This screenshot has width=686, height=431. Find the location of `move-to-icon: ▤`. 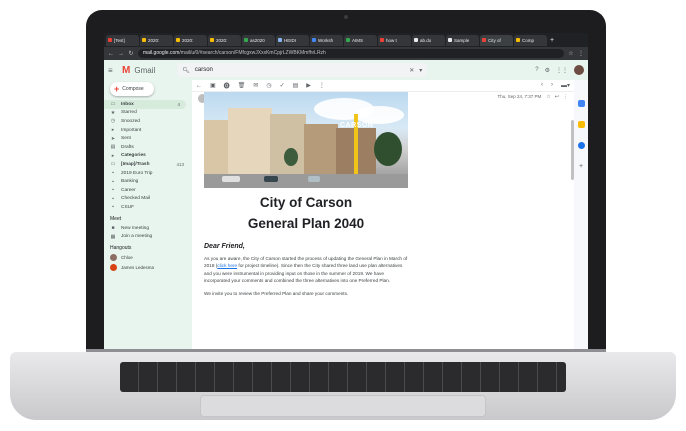

move-to-icon: ▤ is located at coordinates (296, 85).